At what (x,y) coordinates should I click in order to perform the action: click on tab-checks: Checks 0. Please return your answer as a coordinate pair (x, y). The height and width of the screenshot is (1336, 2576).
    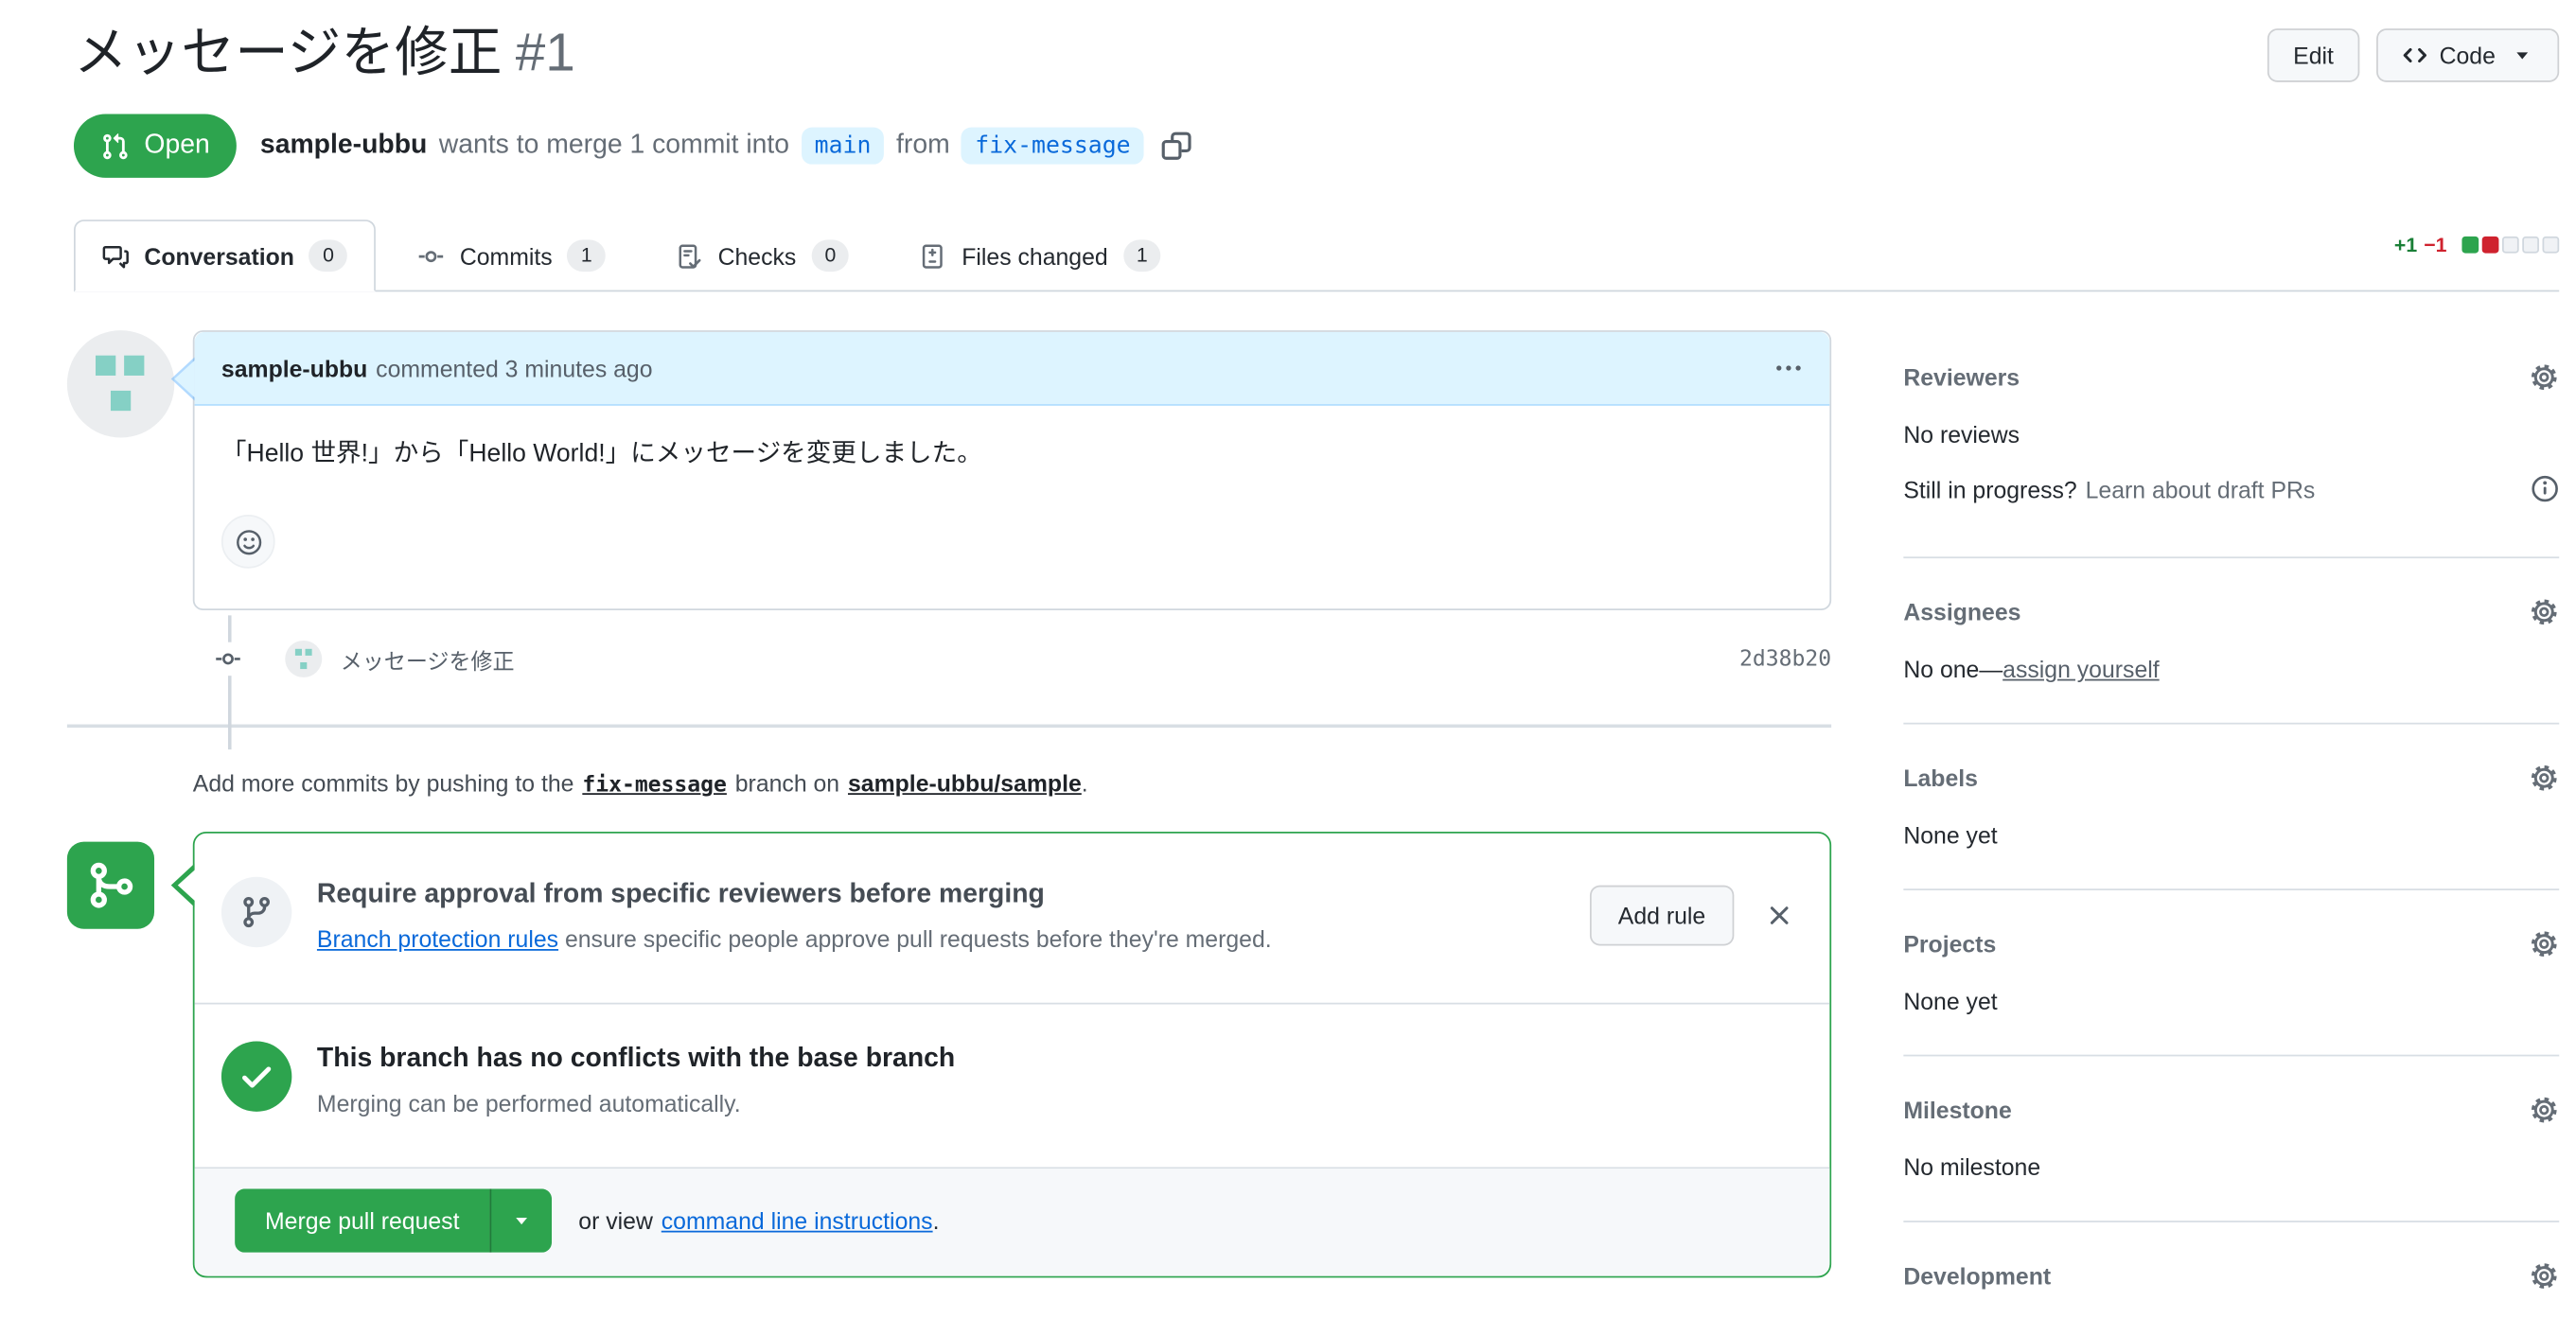
    Looking at the image, I should click on (762, 255).